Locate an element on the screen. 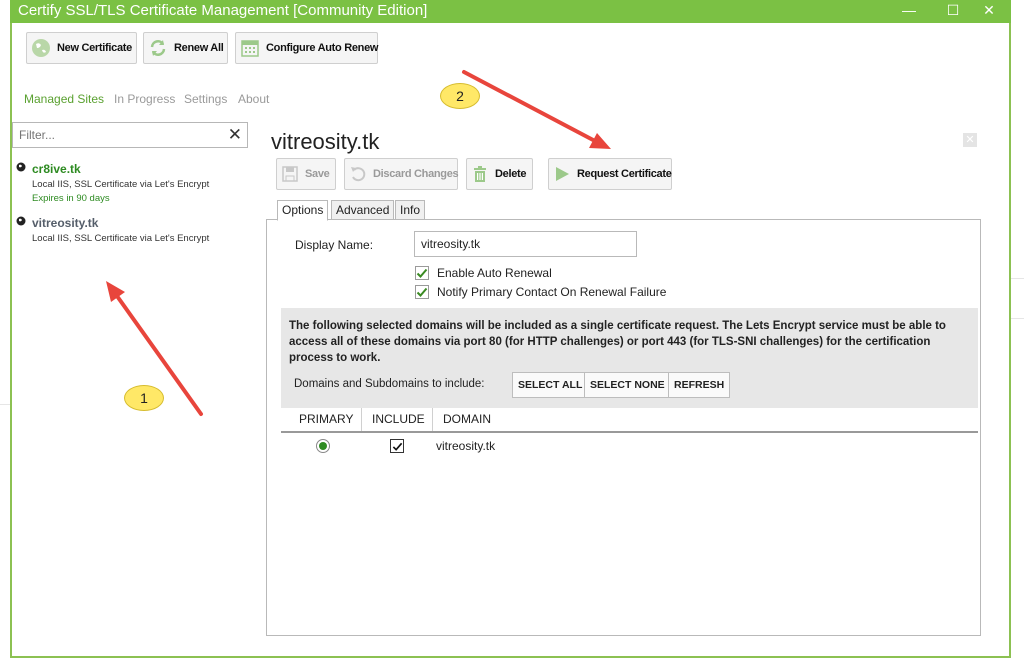 This screenshot has width=1024, height=661. undo-icon is located at coordinates (358, 174).